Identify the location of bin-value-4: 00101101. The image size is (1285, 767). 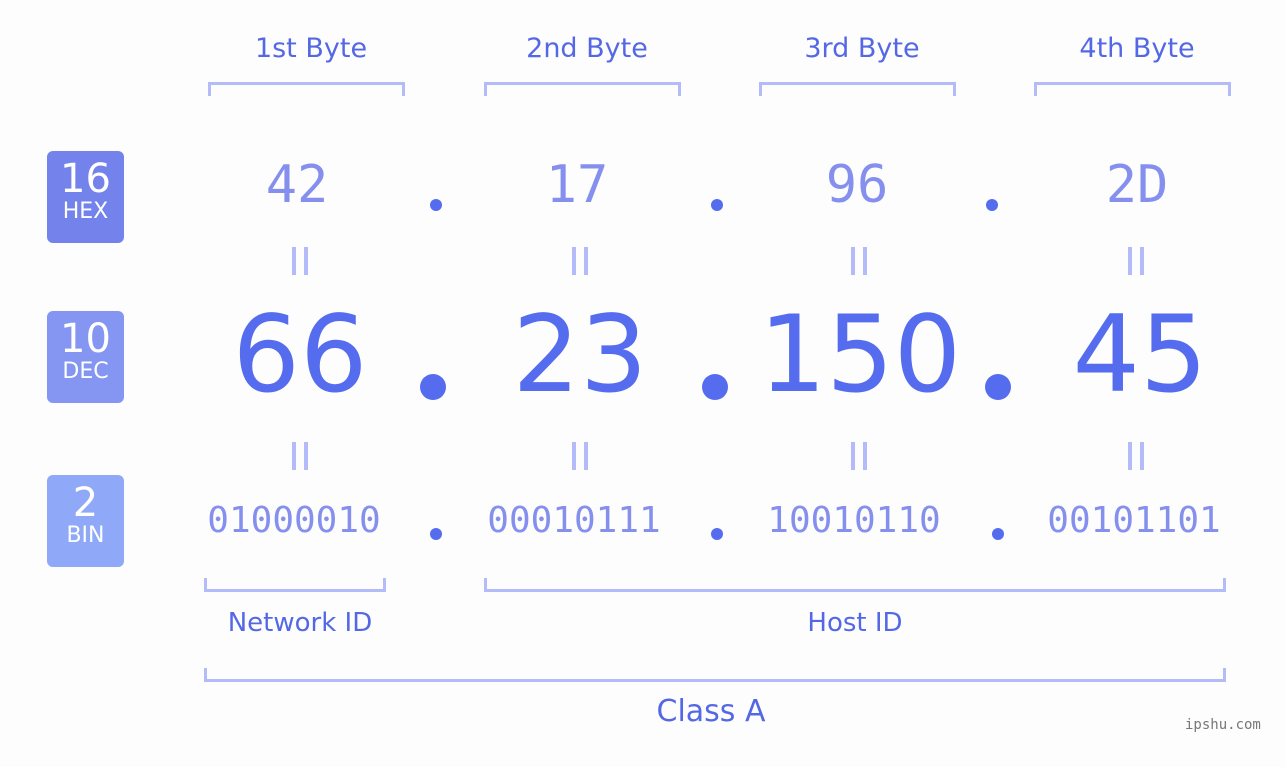
(1134, 520).